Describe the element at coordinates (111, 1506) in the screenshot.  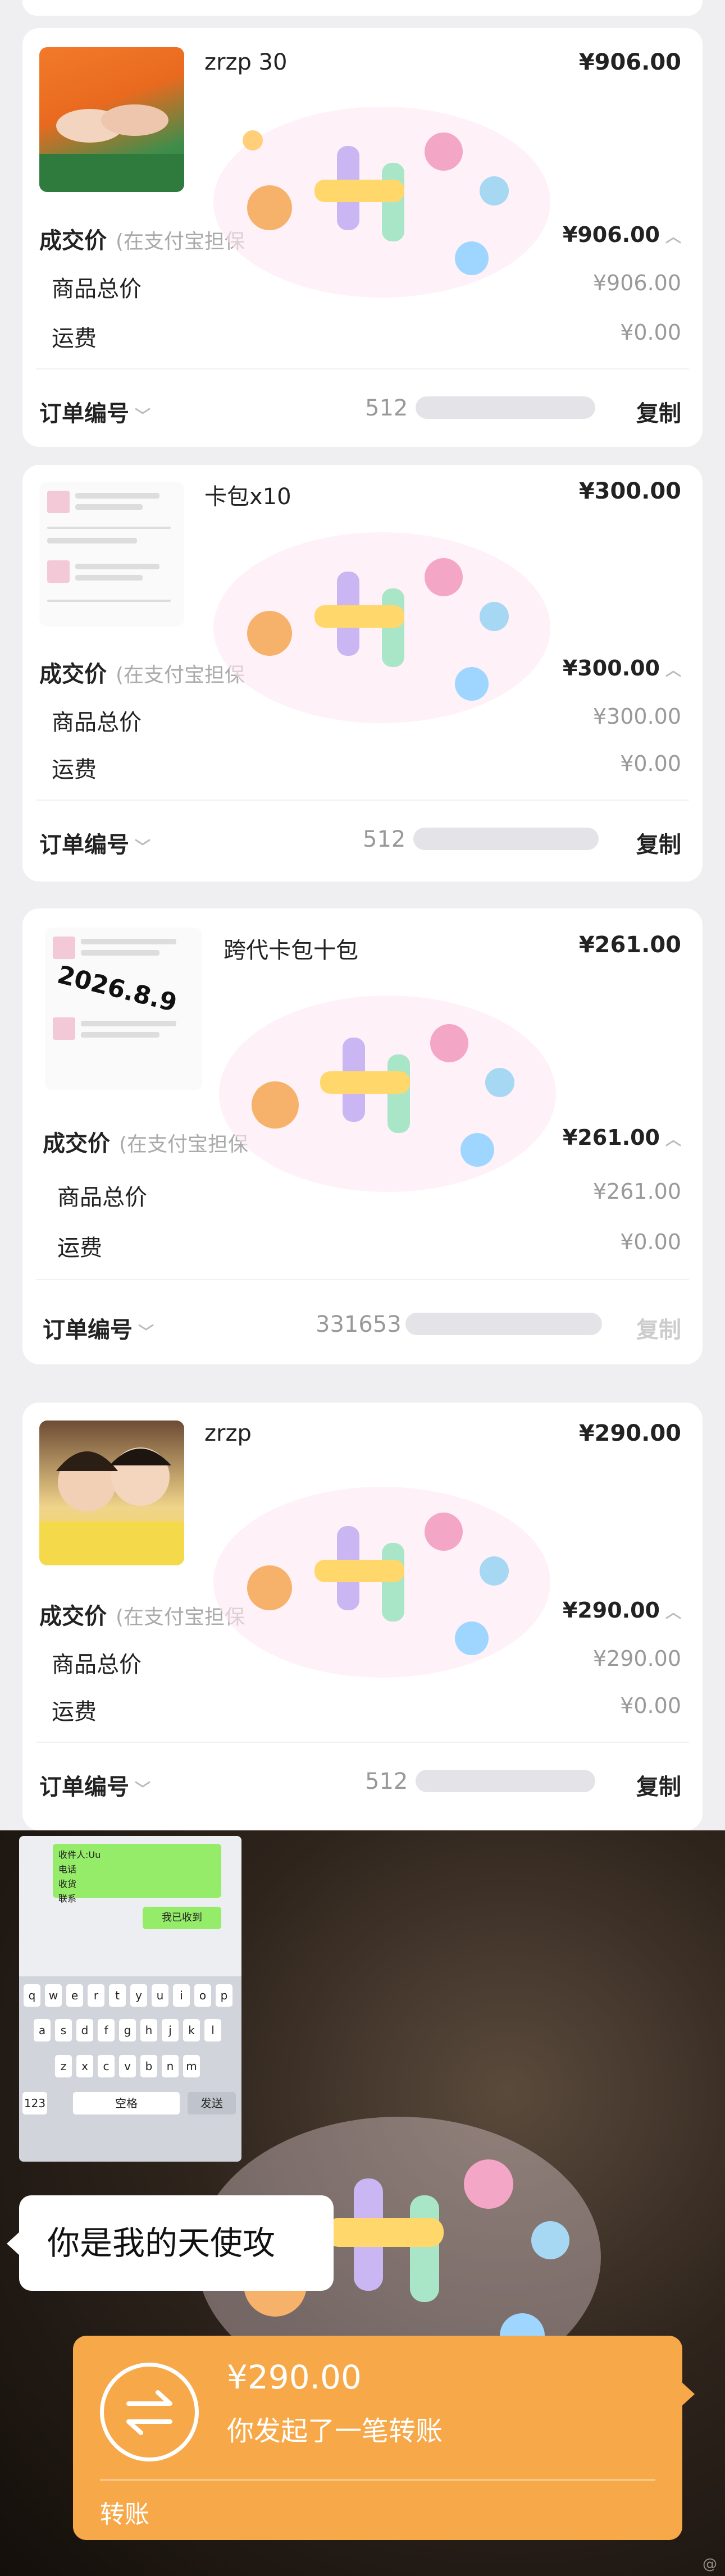
I see `two-people-photo` at that location.